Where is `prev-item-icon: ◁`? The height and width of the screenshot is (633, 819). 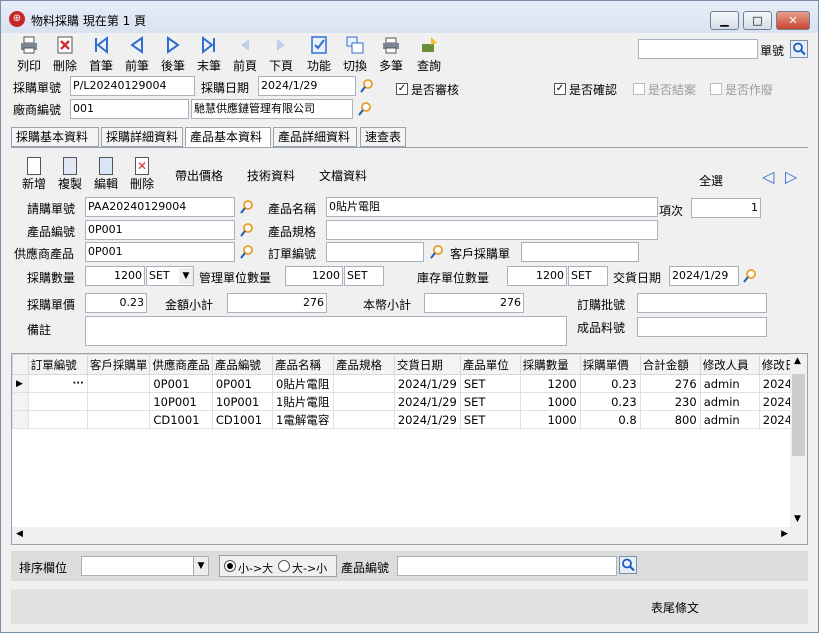
prev-item-icon: ◁ is located at coordinates (768, 176).